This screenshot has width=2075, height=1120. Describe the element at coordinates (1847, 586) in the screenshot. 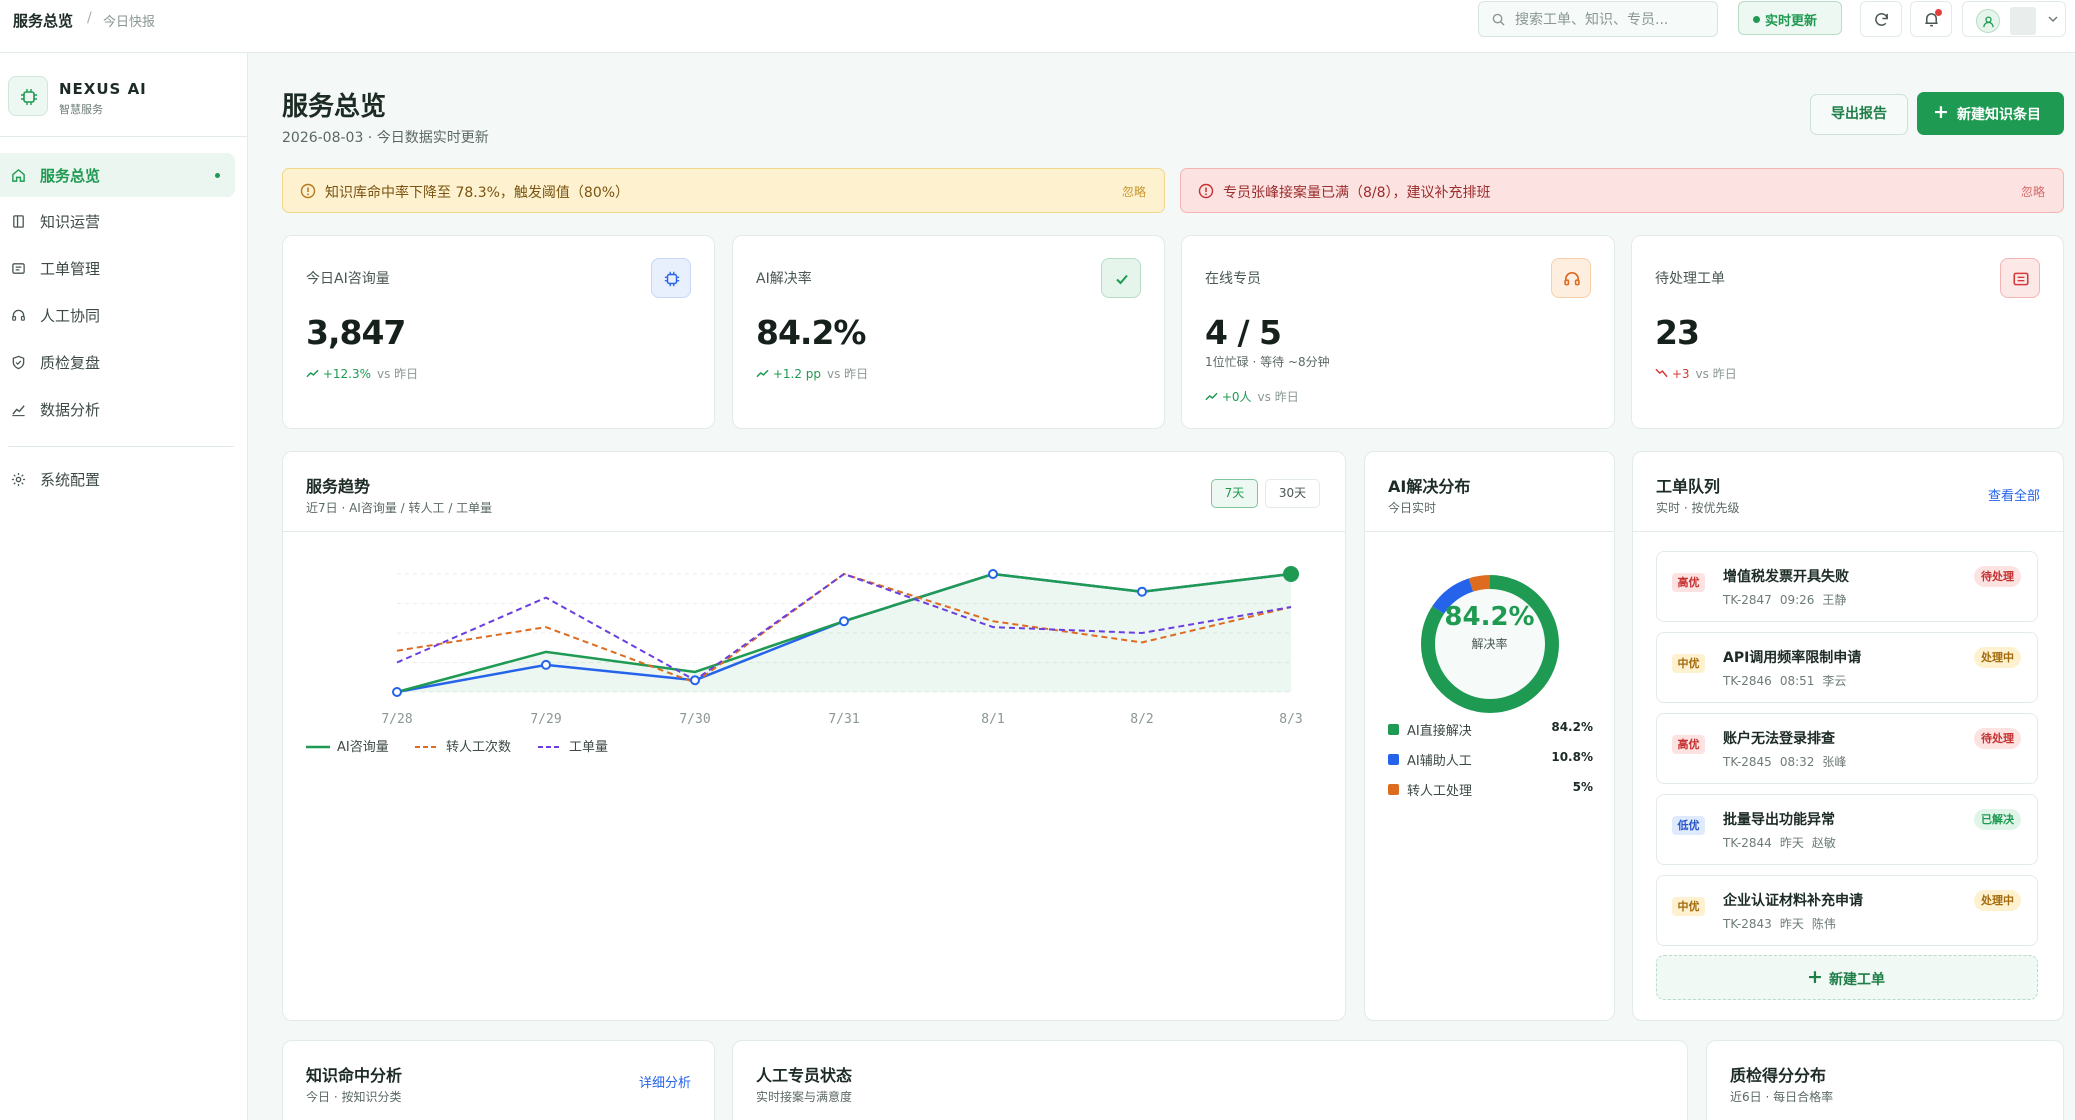

I see `ticket-item: 高优 增值税发票开具失败 TK-2847 09:26 王静 待处理` at that location.